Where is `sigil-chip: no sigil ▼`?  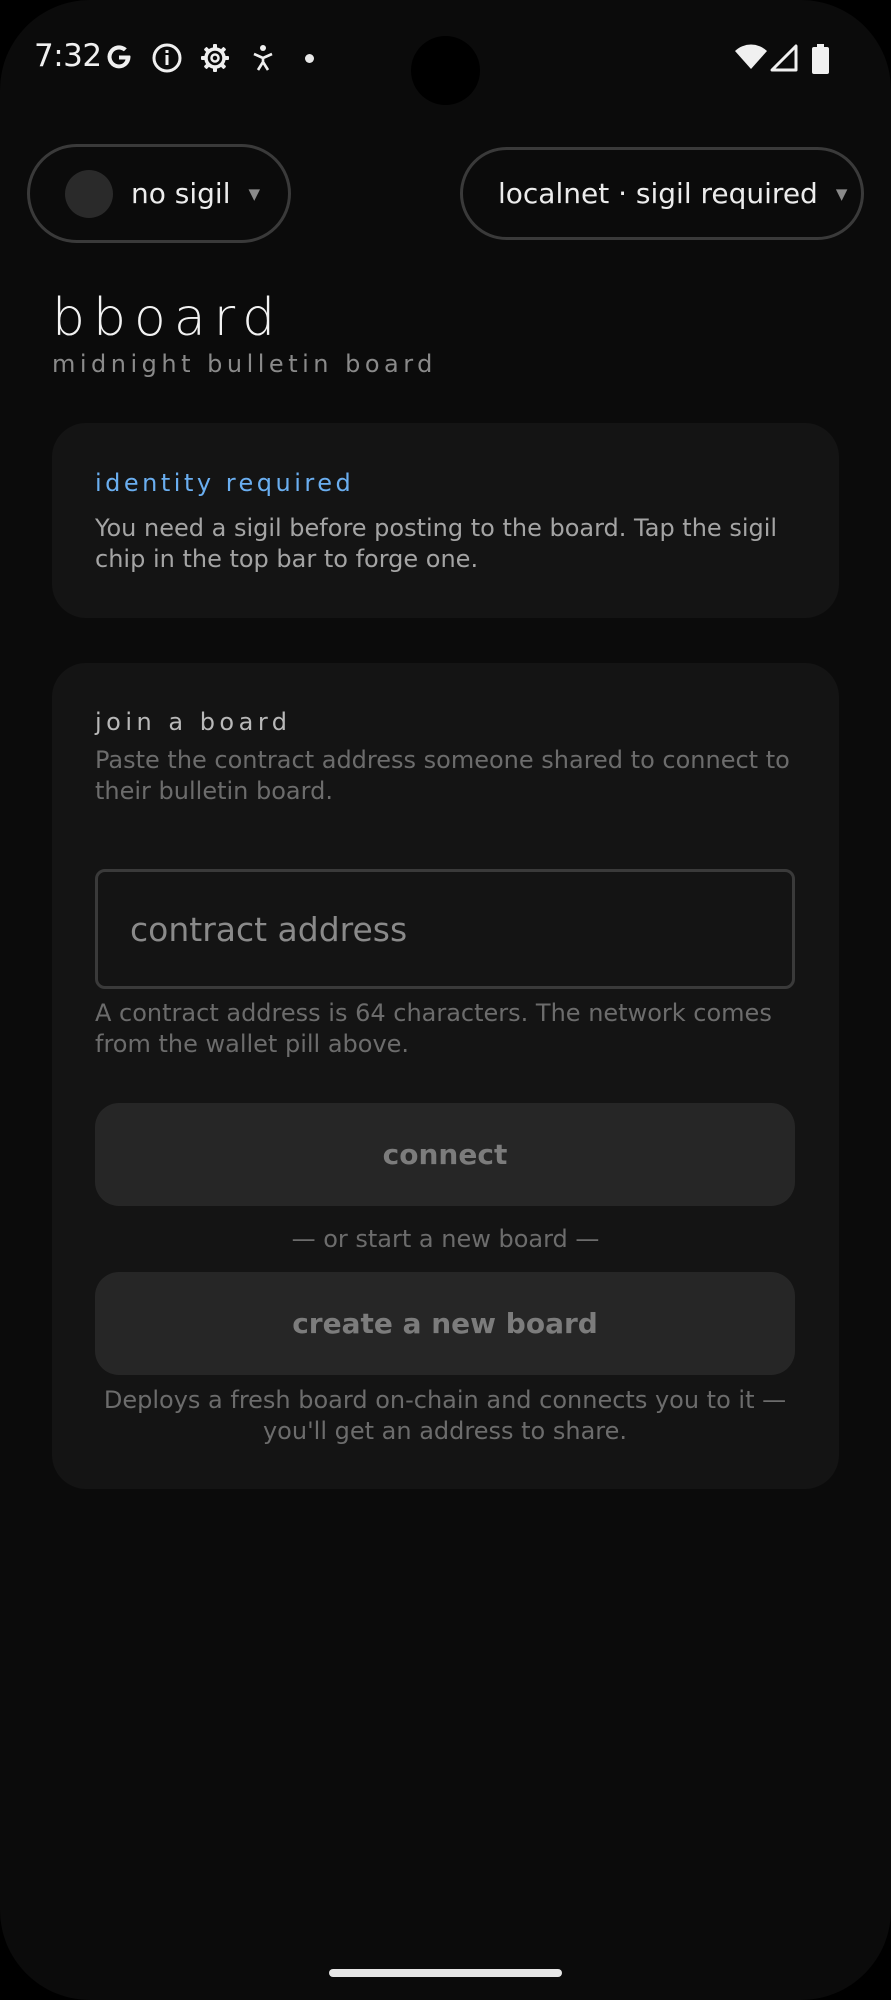 sigil-chip: no sigil ▼ is located at coordinates (159, 193).